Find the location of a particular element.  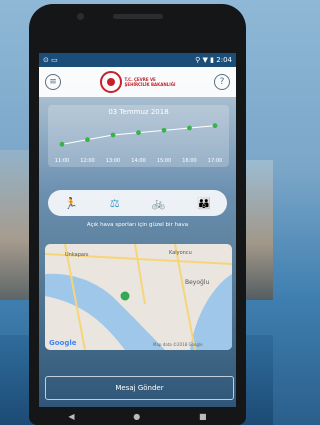

front-camera is located at coordinates (80, 16).